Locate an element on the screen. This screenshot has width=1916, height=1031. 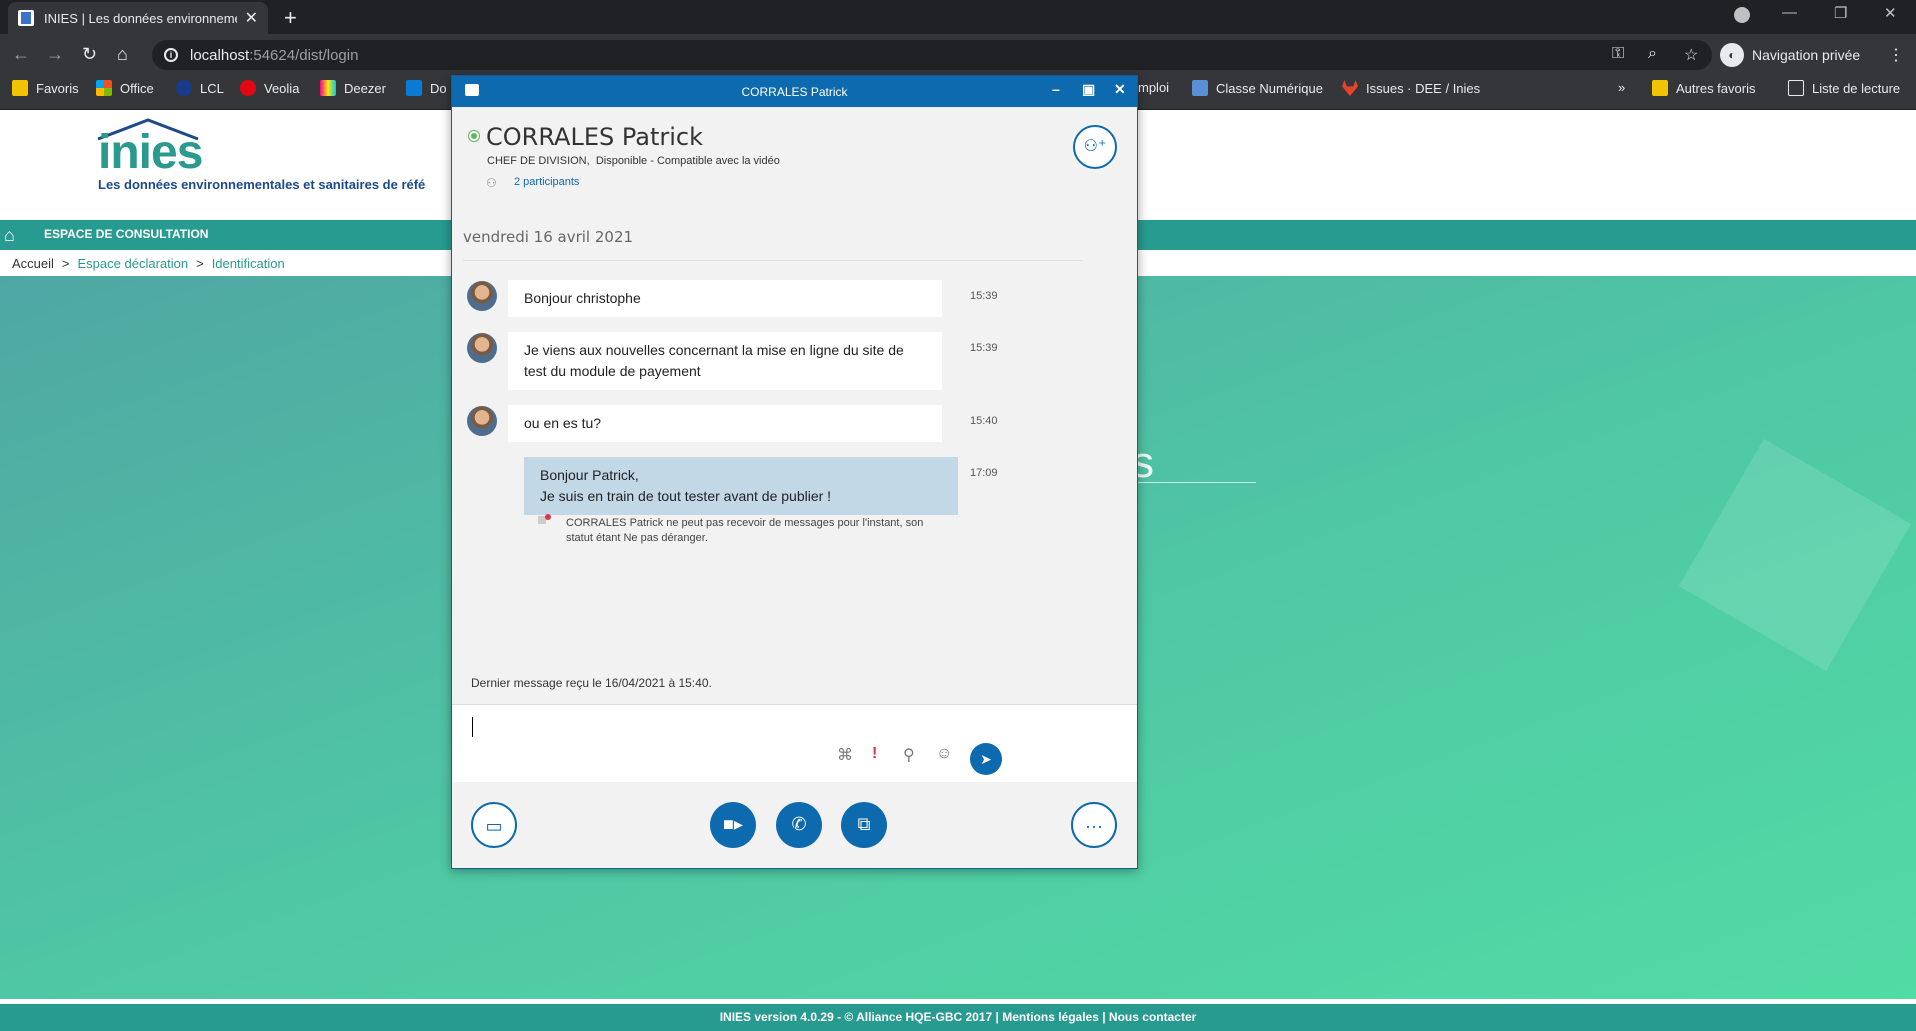
bookmark-classe-numerique: Classe Numérique is located at coordinates (1257, 88).